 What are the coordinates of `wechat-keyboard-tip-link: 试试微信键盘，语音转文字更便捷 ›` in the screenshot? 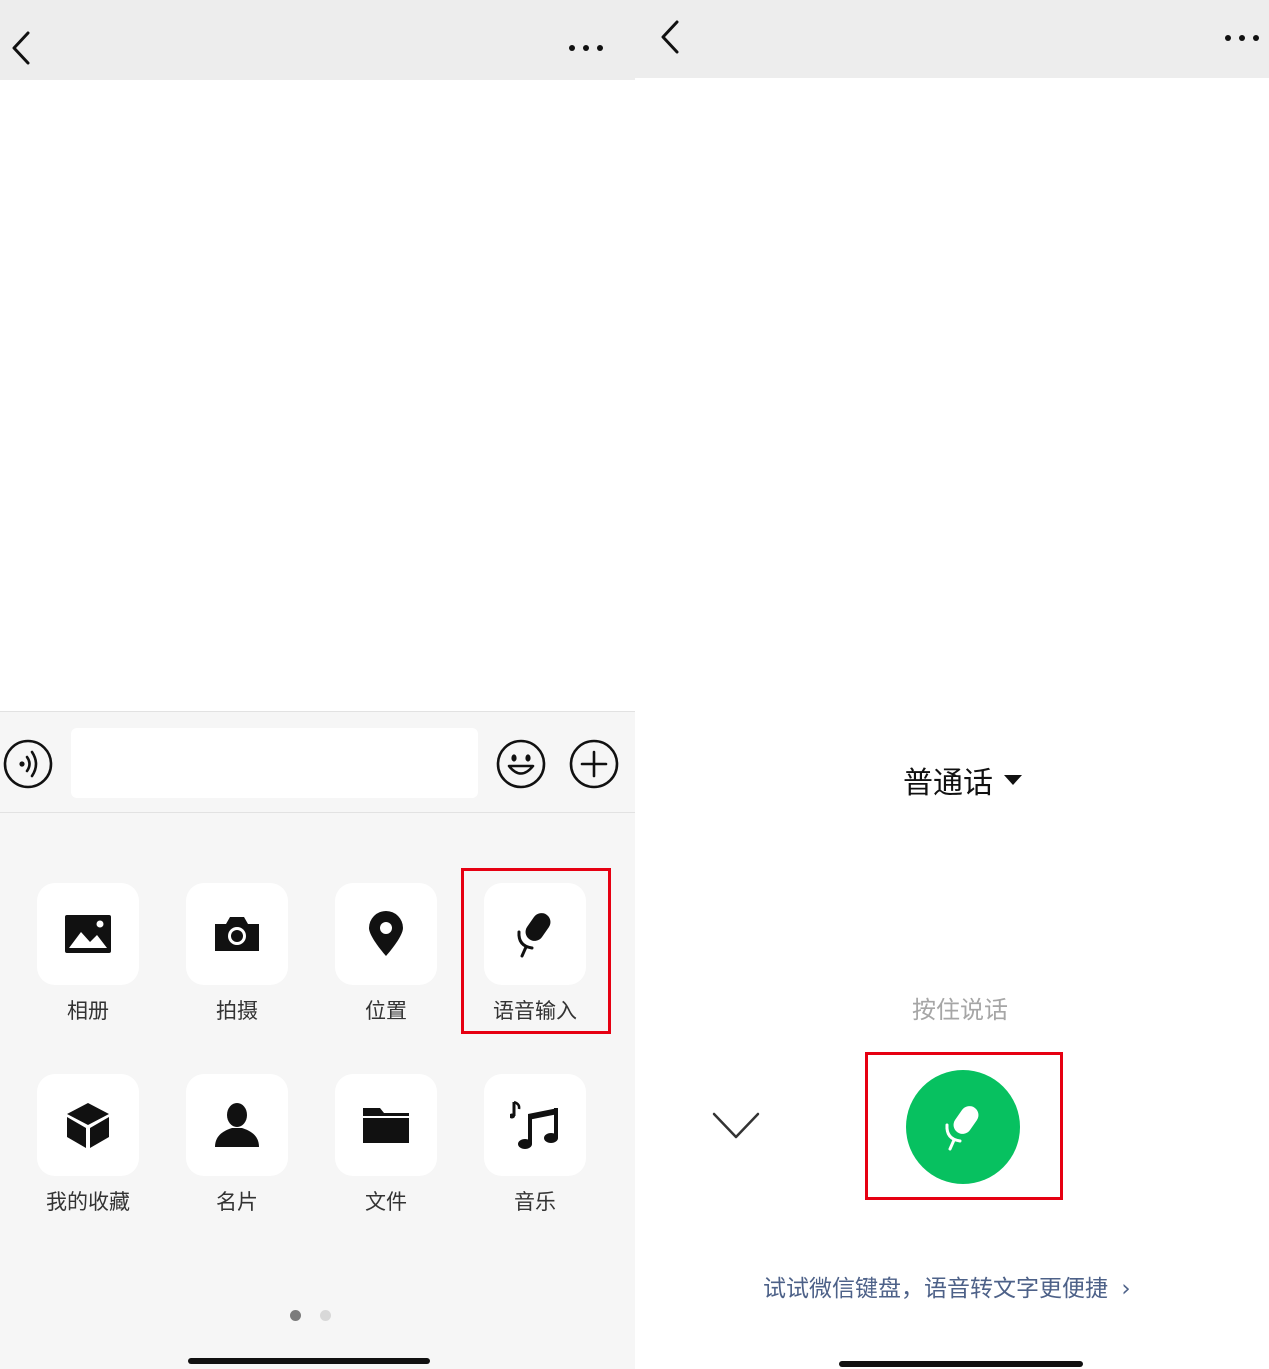 It's located at (947, 1286).